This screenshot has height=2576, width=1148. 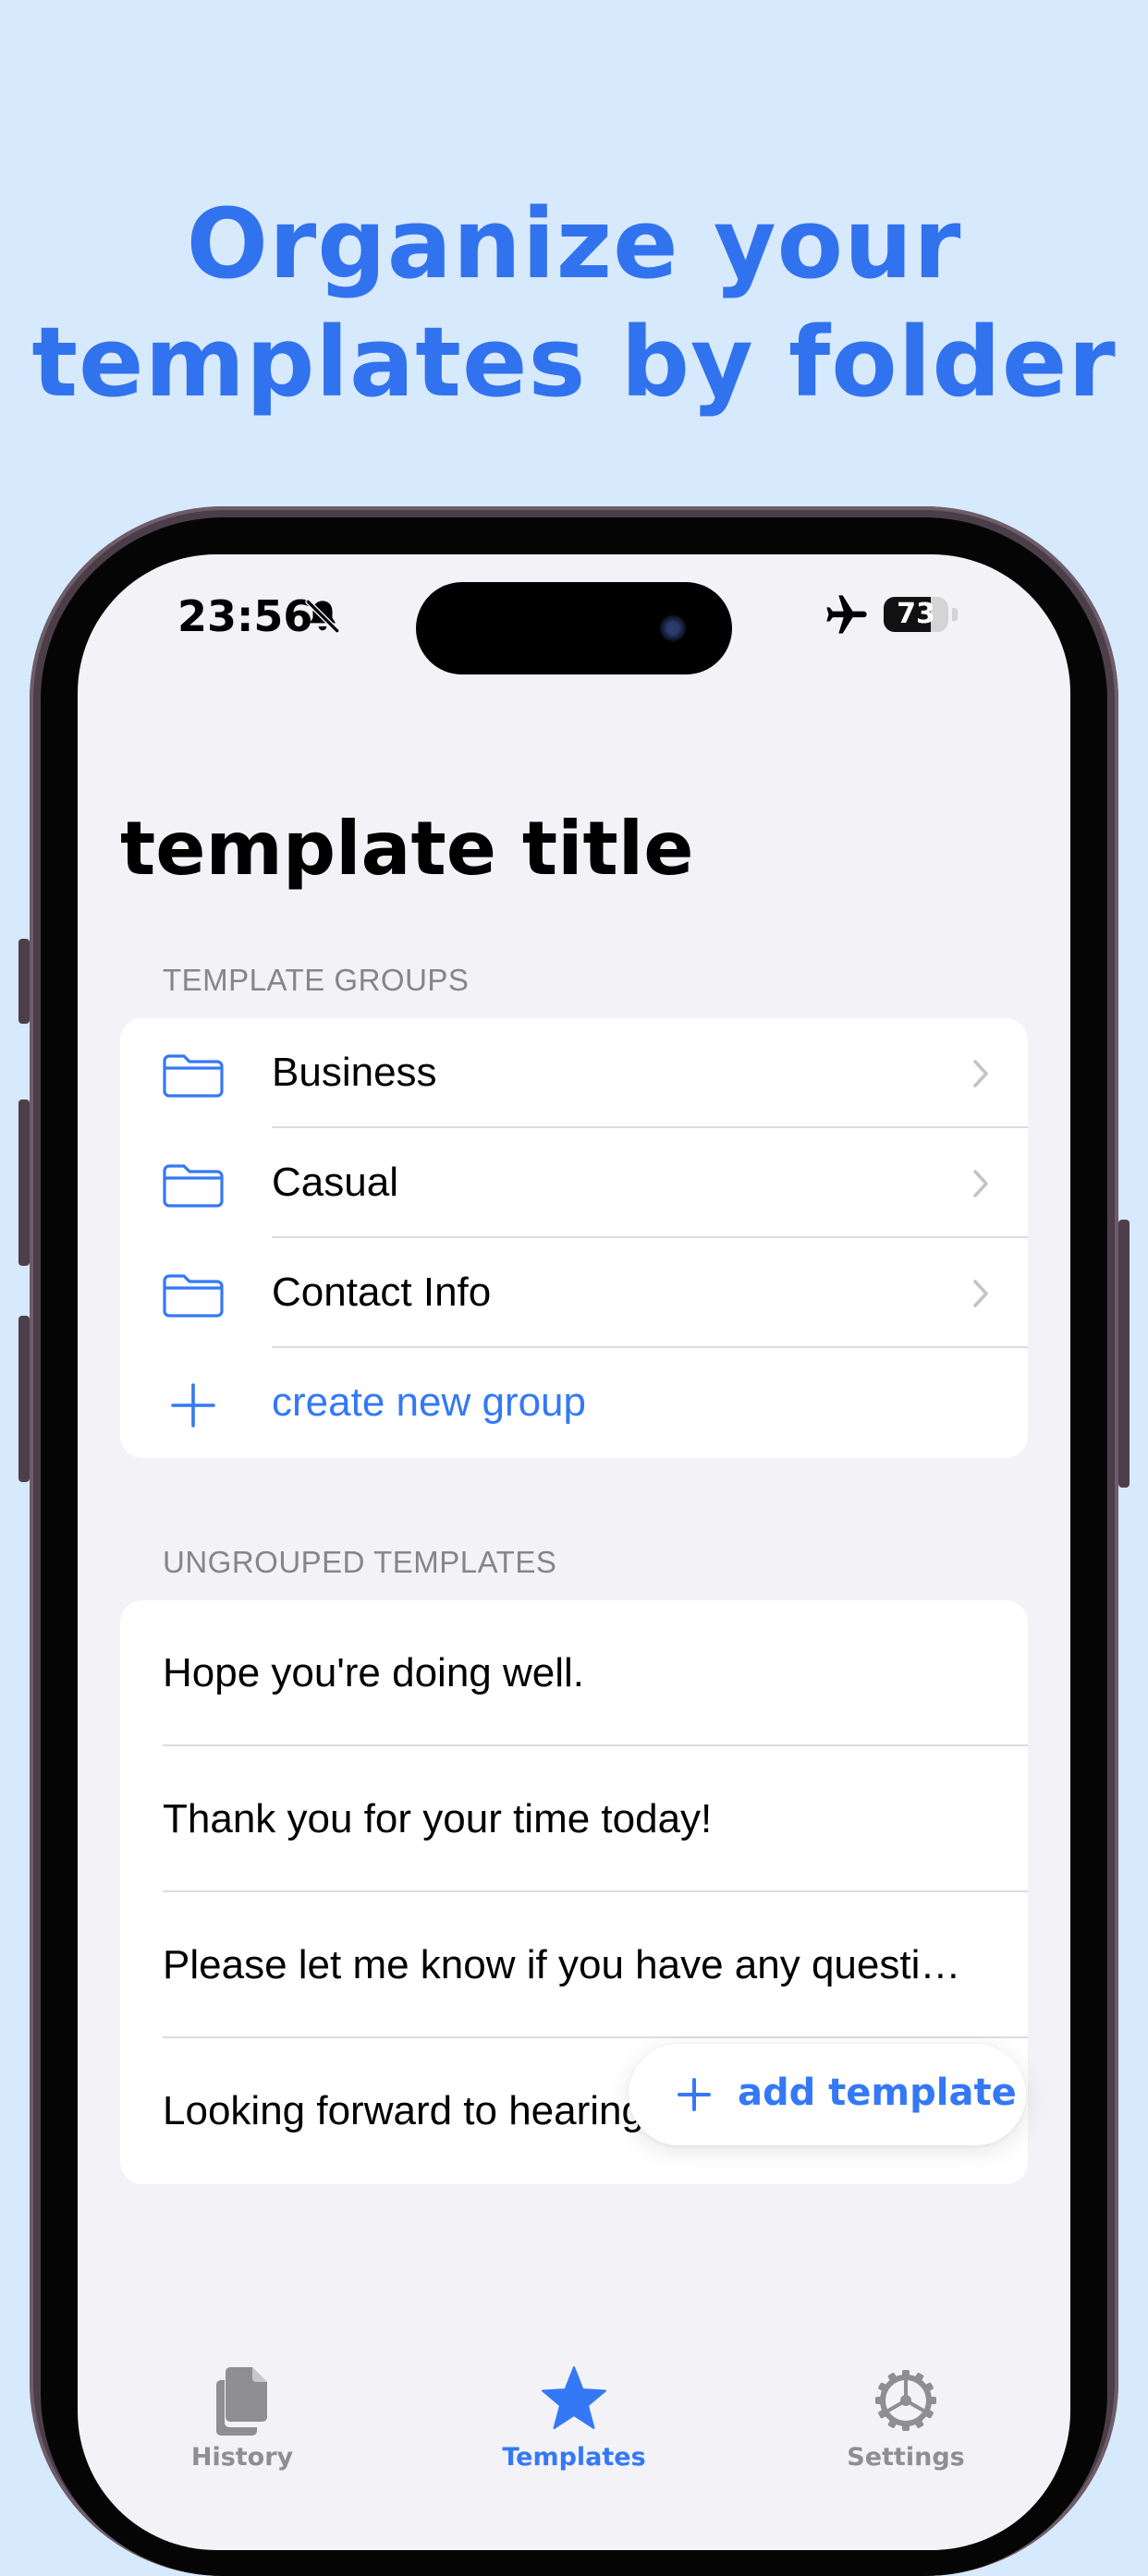 I want to click on tab-history: History, so click(x=242, y=2425).